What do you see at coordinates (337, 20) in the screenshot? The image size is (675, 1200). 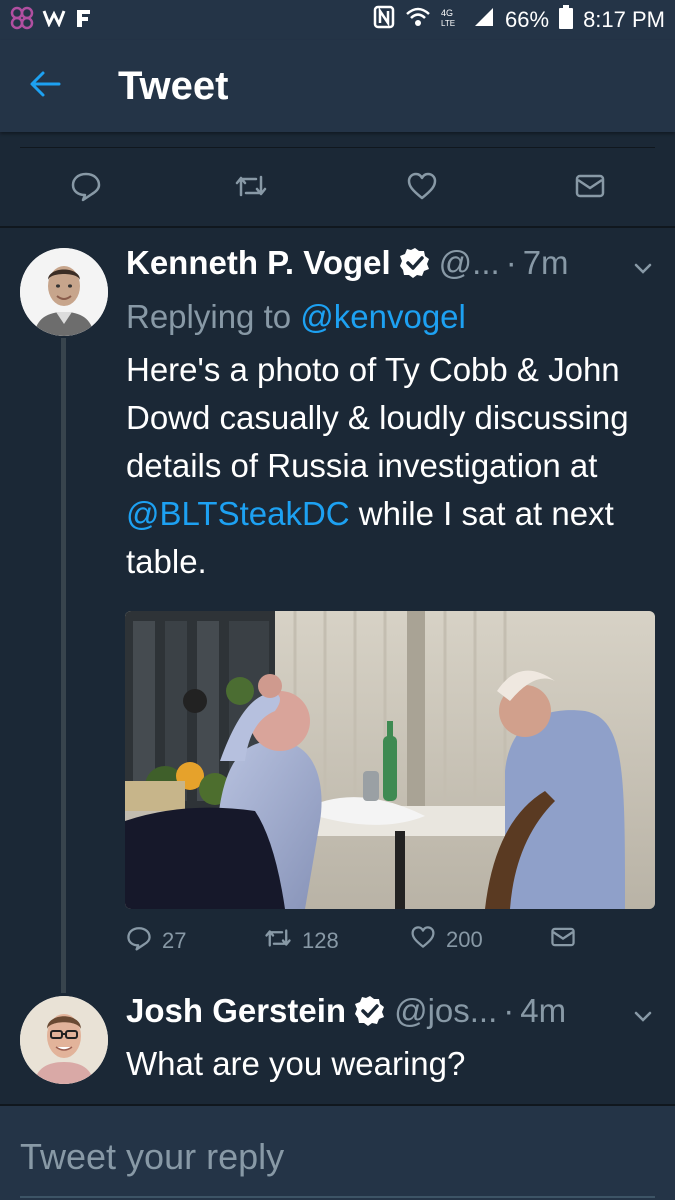 I see `status-bar: 4G LTE 66% 8:17 PM` at bounding box center [337, 20].